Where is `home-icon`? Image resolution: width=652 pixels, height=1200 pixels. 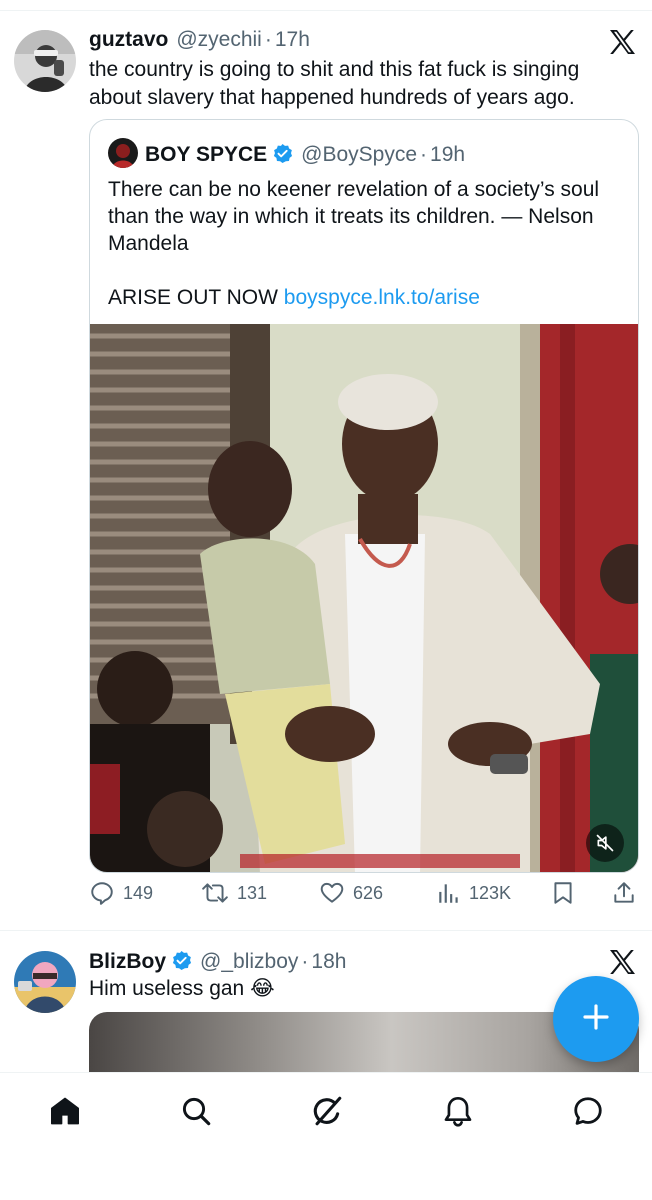
home-icon is located at coordinates (65, 1113).